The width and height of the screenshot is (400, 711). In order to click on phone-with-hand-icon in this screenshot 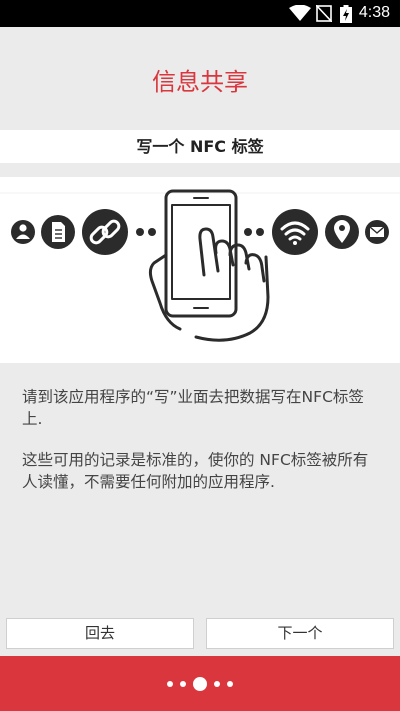, I will do `click(209, 265)`.